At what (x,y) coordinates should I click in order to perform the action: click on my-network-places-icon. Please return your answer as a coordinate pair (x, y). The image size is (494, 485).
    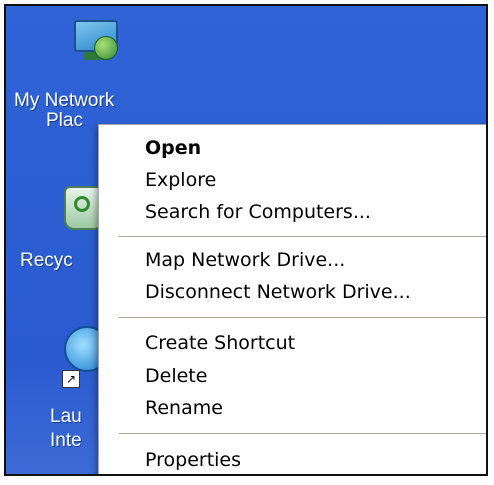
    Looking at the image, I should click on (94, 44).